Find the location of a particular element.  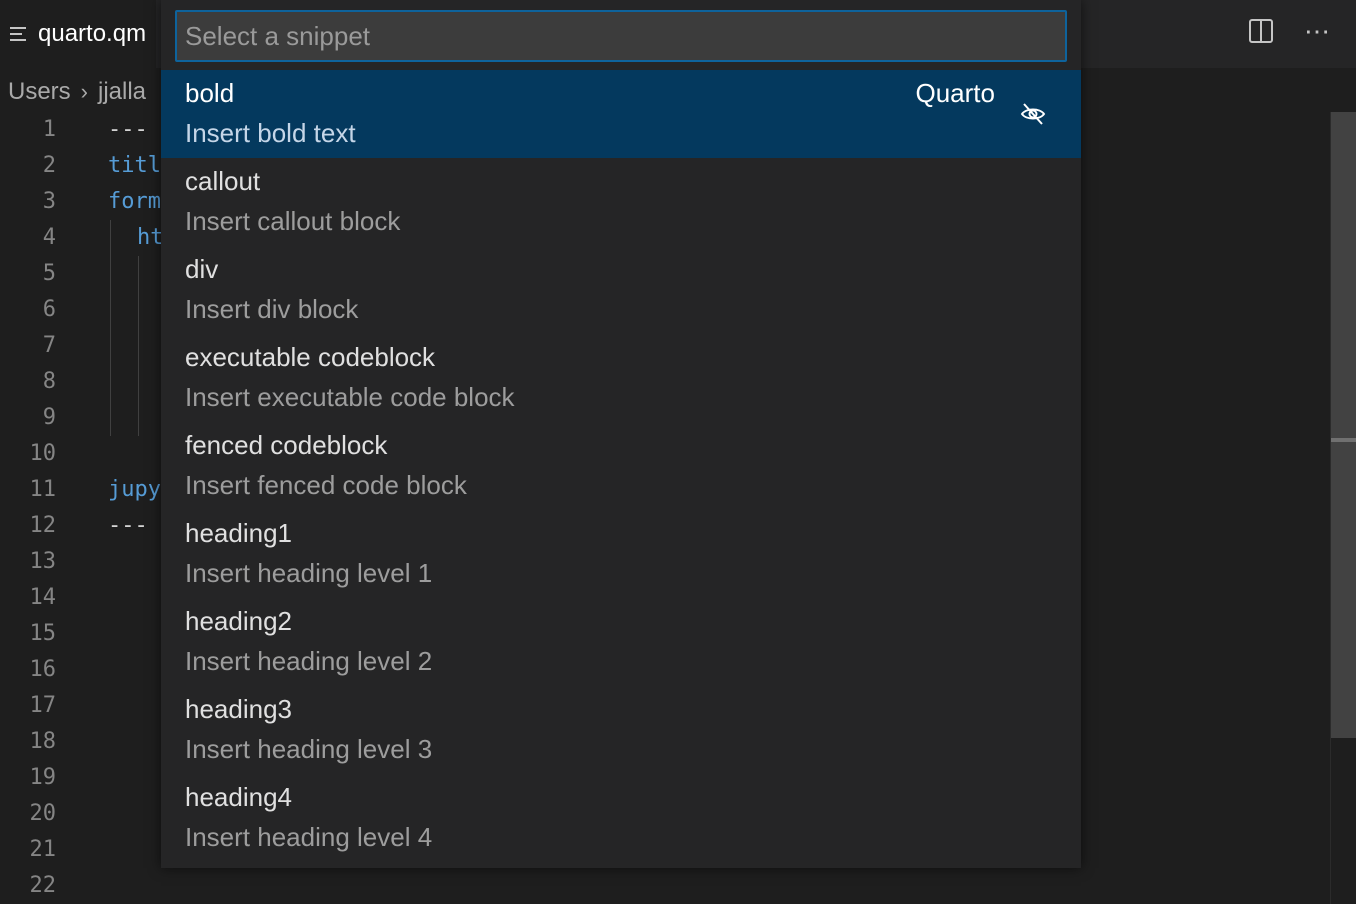

line-number: 19 is located at coordinates (43, 777).